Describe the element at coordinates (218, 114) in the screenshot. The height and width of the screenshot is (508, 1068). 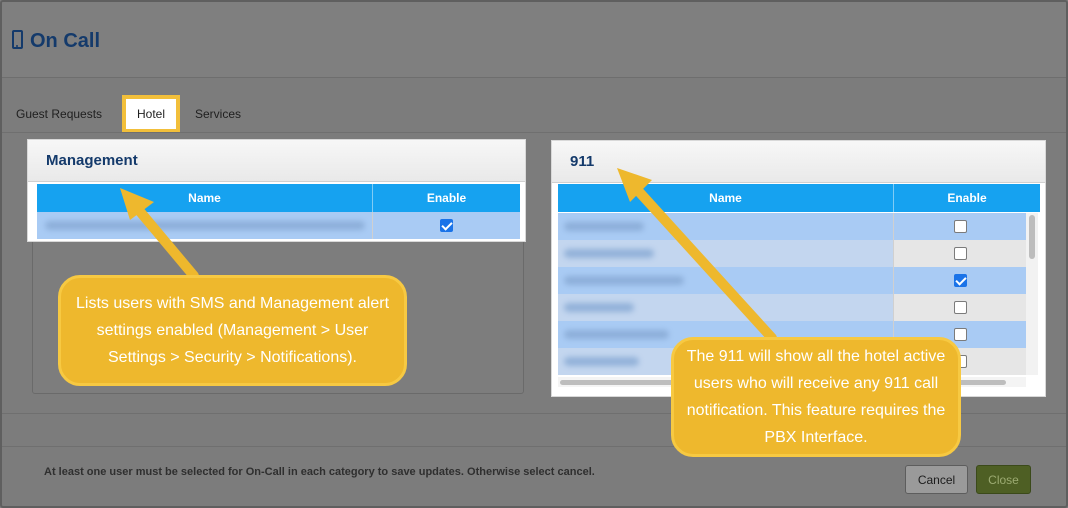
I see `tab-services: Services` at that location.